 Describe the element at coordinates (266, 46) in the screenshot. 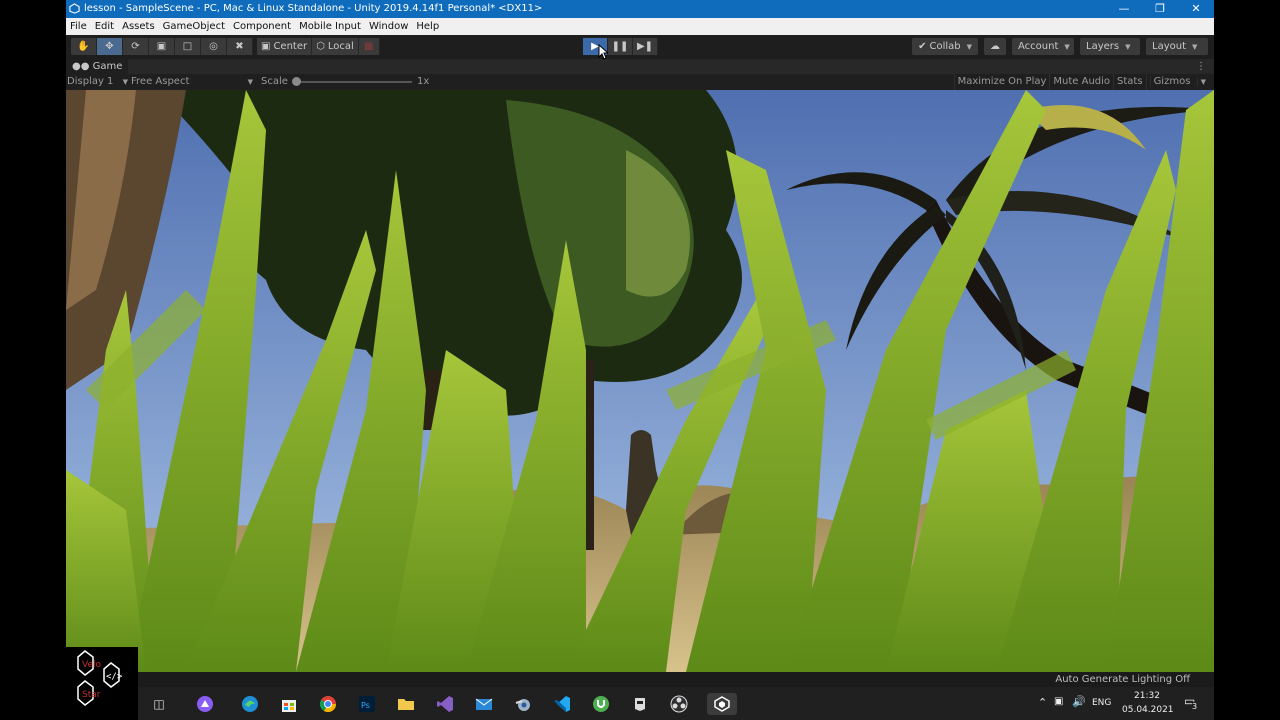

I see `pivot-icon: ▣` at that location.